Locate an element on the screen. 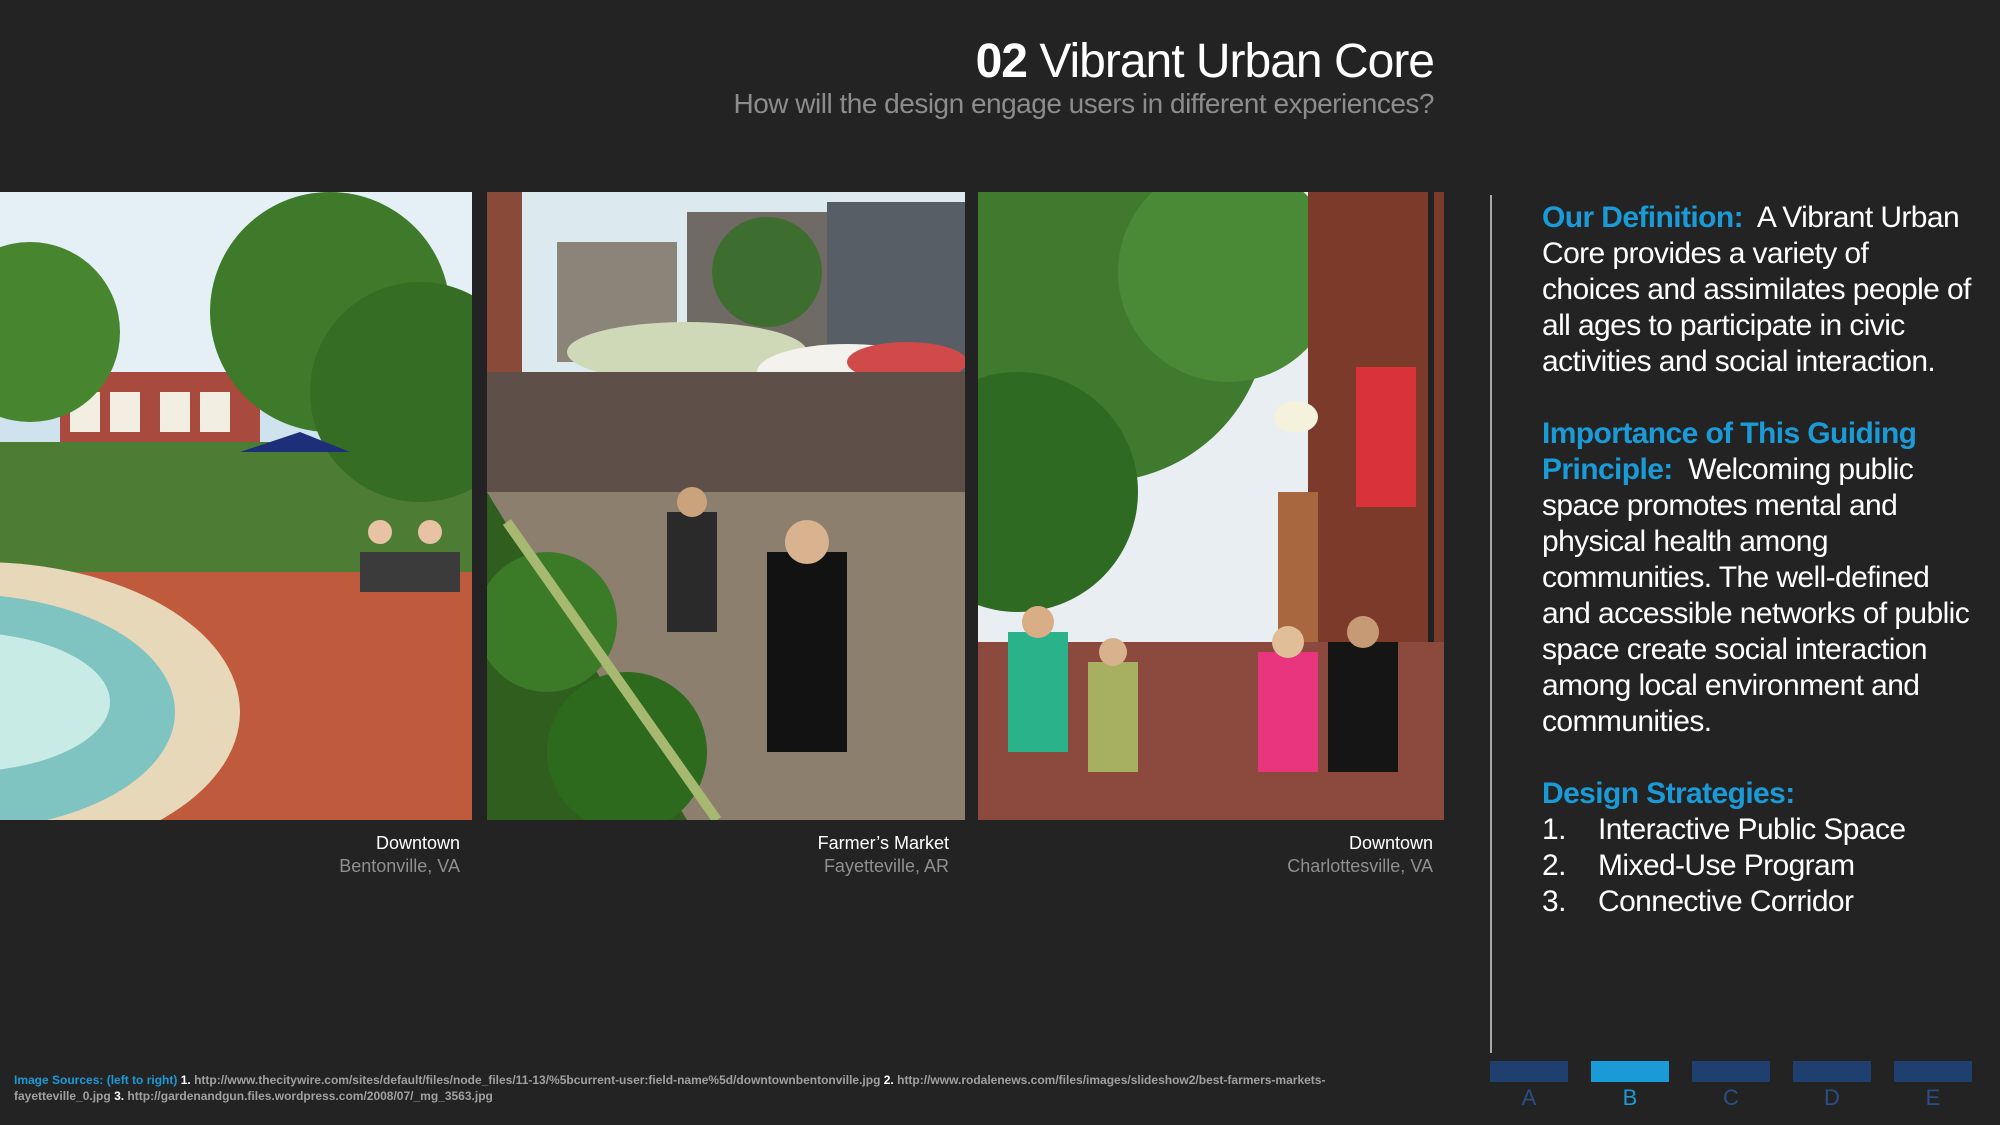 The height and width of the screenshot is (1125, 2000). nav-letter: B is located at coordinates (1630, 1097).